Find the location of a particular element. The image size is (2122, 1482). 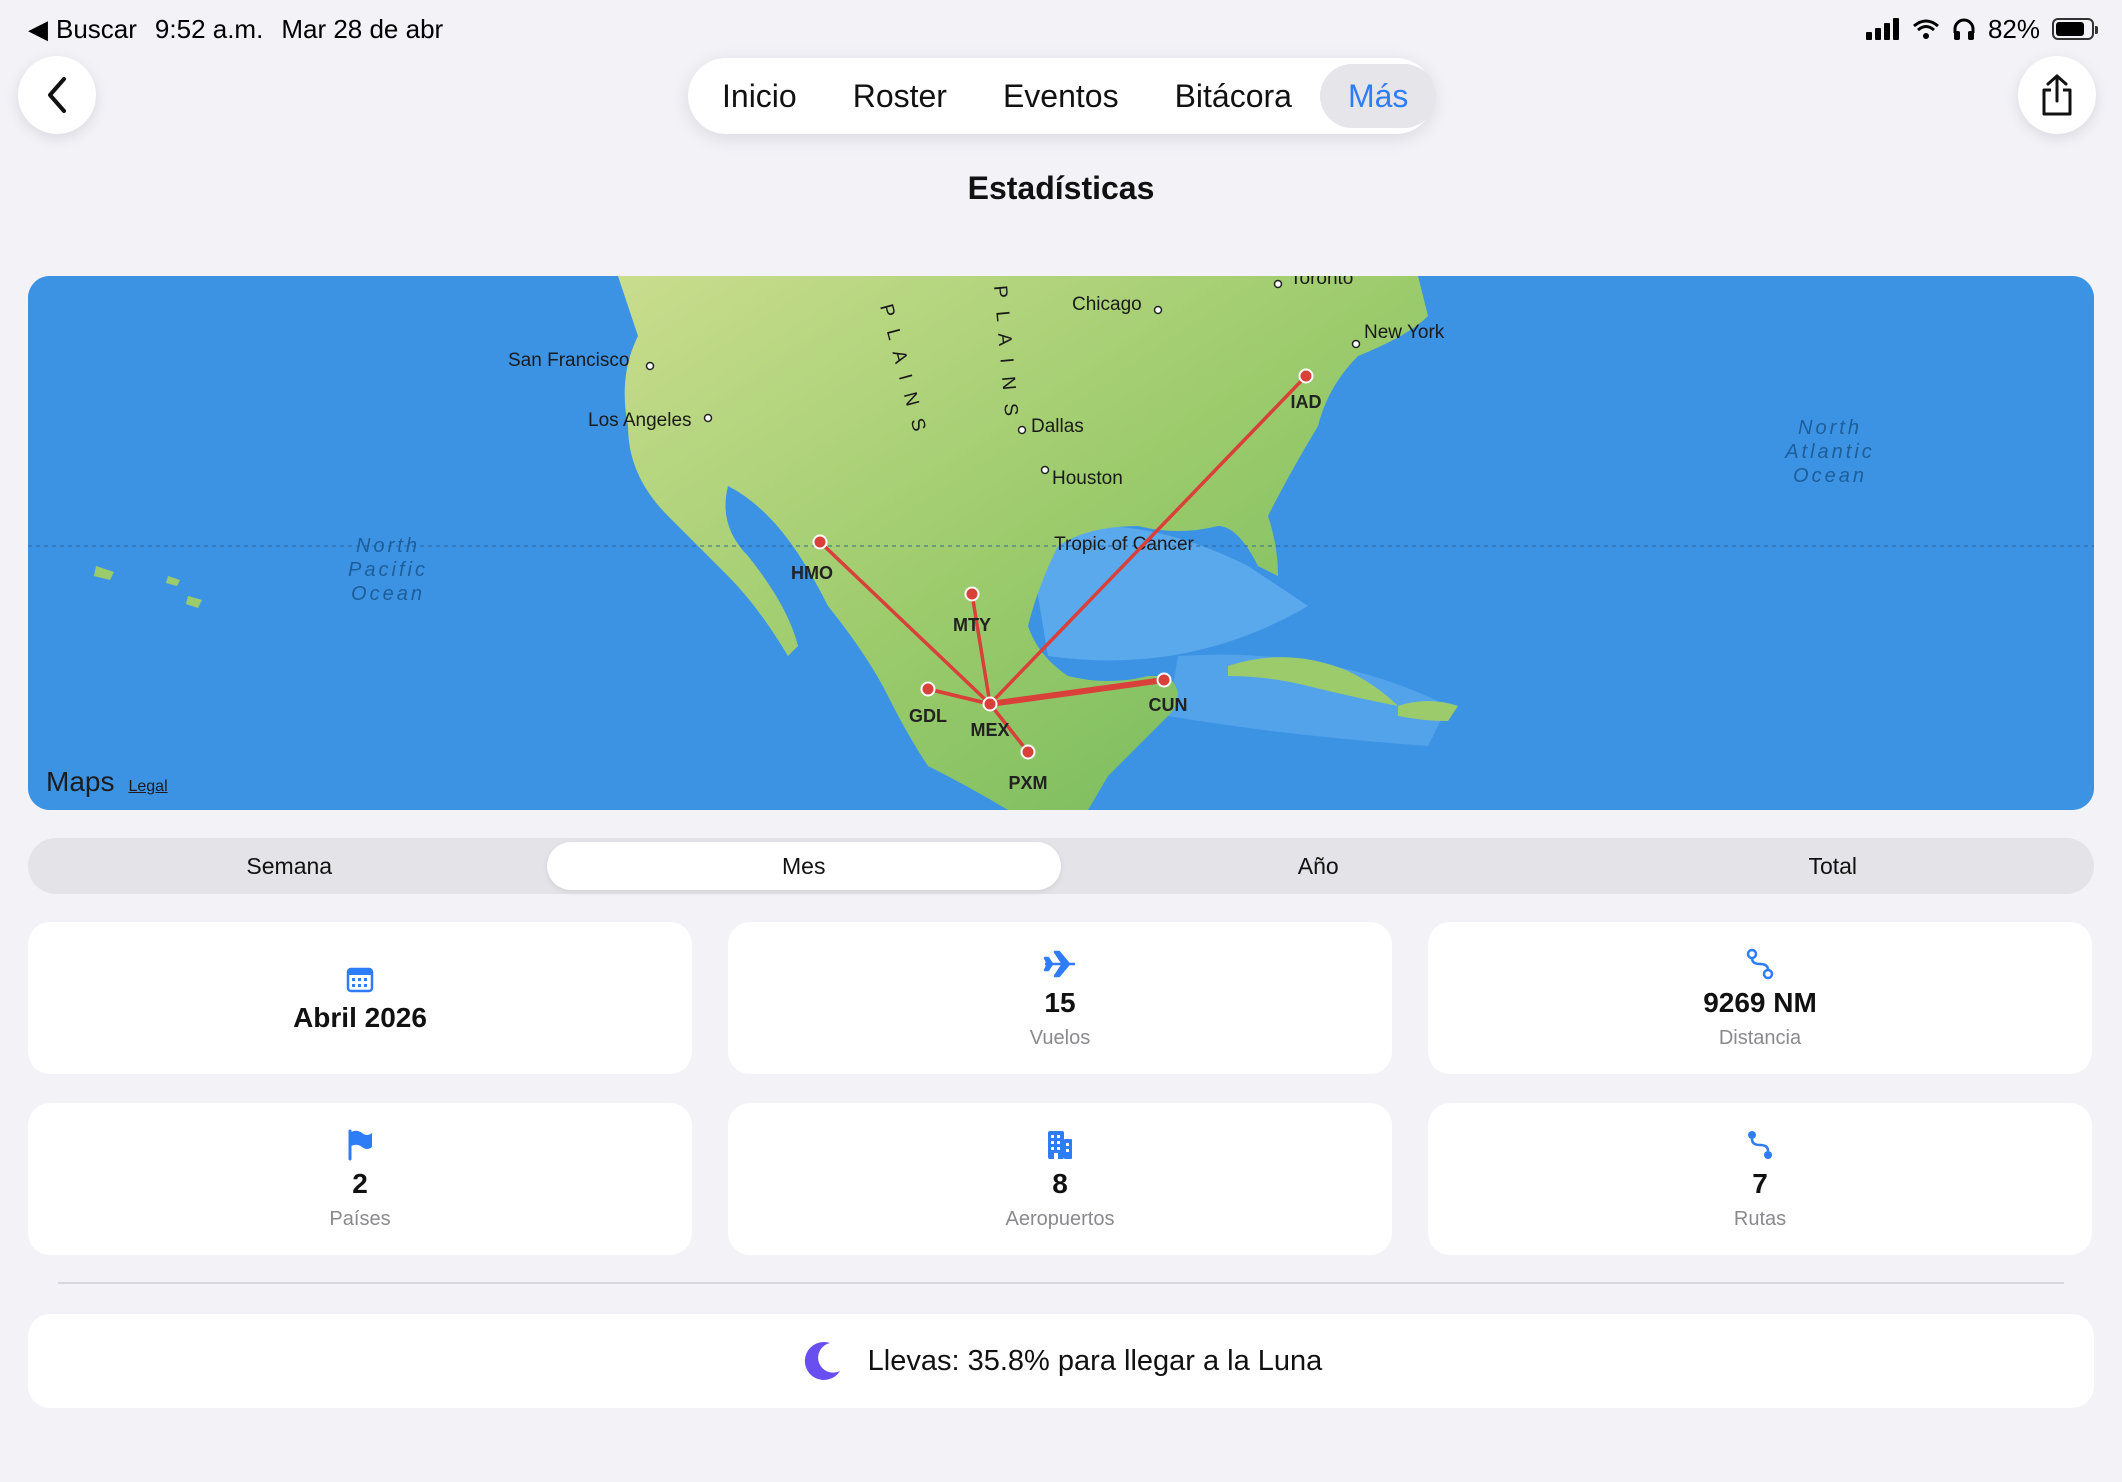

city-label-new-york: New York is located at coordinates (1404, 332).